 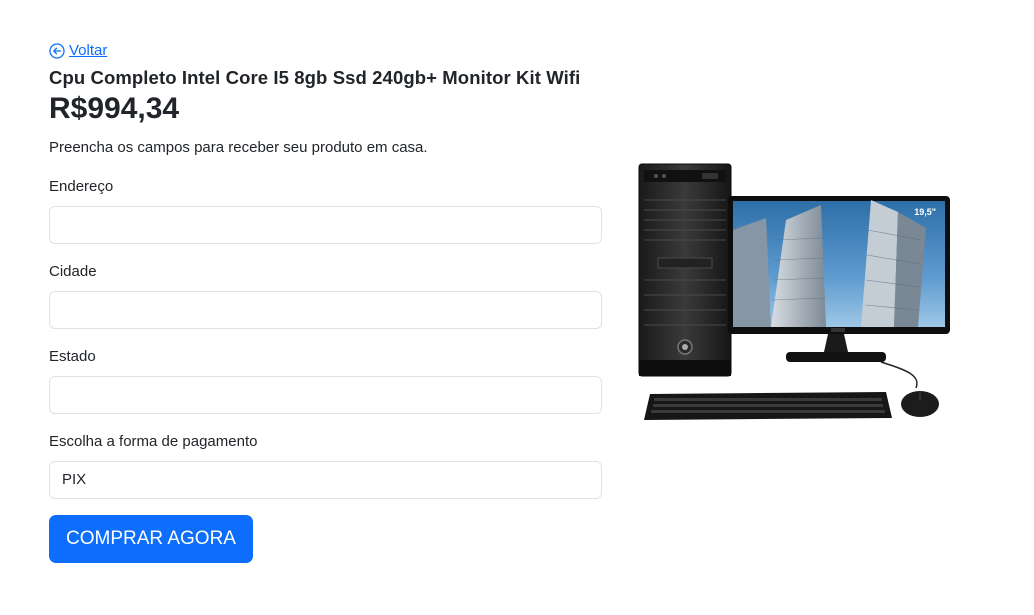 I want to click on state-field-group: Estado, so click(x=325, y=380).